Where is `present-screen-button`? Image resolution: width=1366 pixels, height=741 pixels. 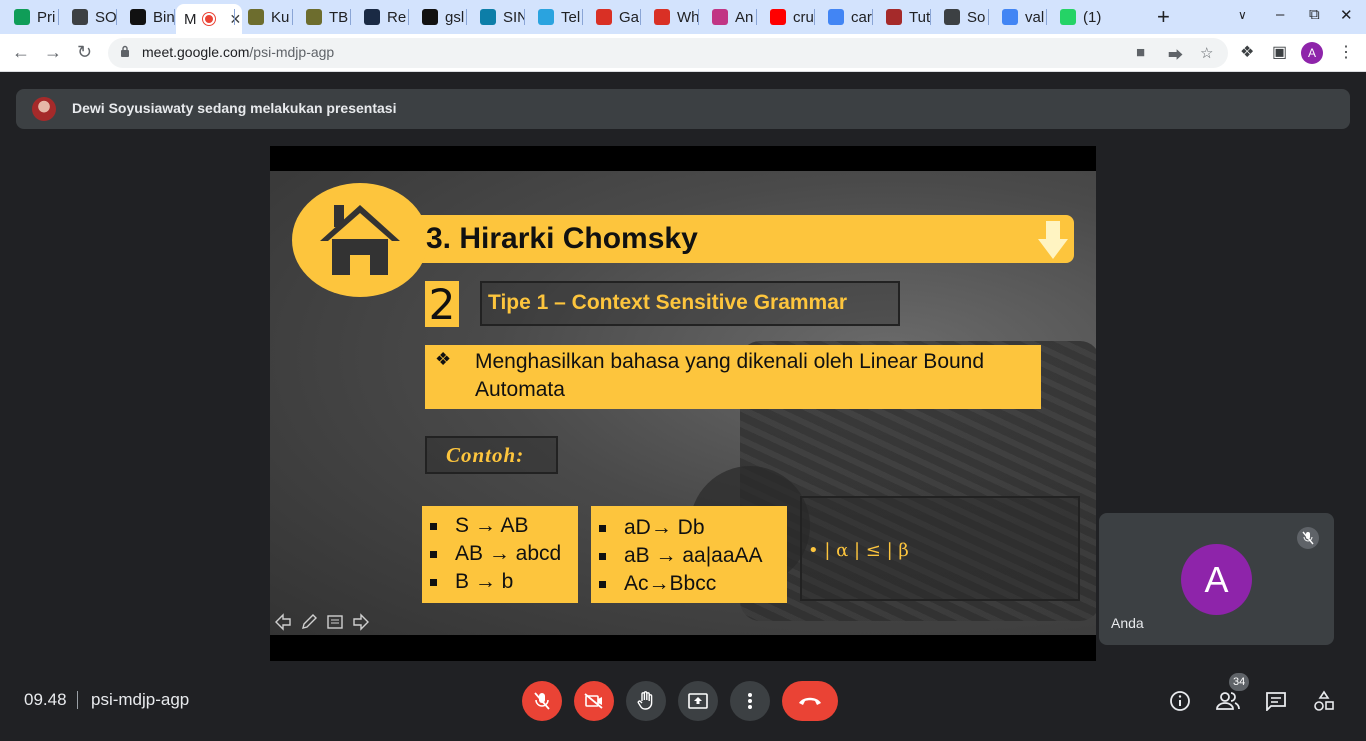
present-screen-button is located at coordinates (698, 701).